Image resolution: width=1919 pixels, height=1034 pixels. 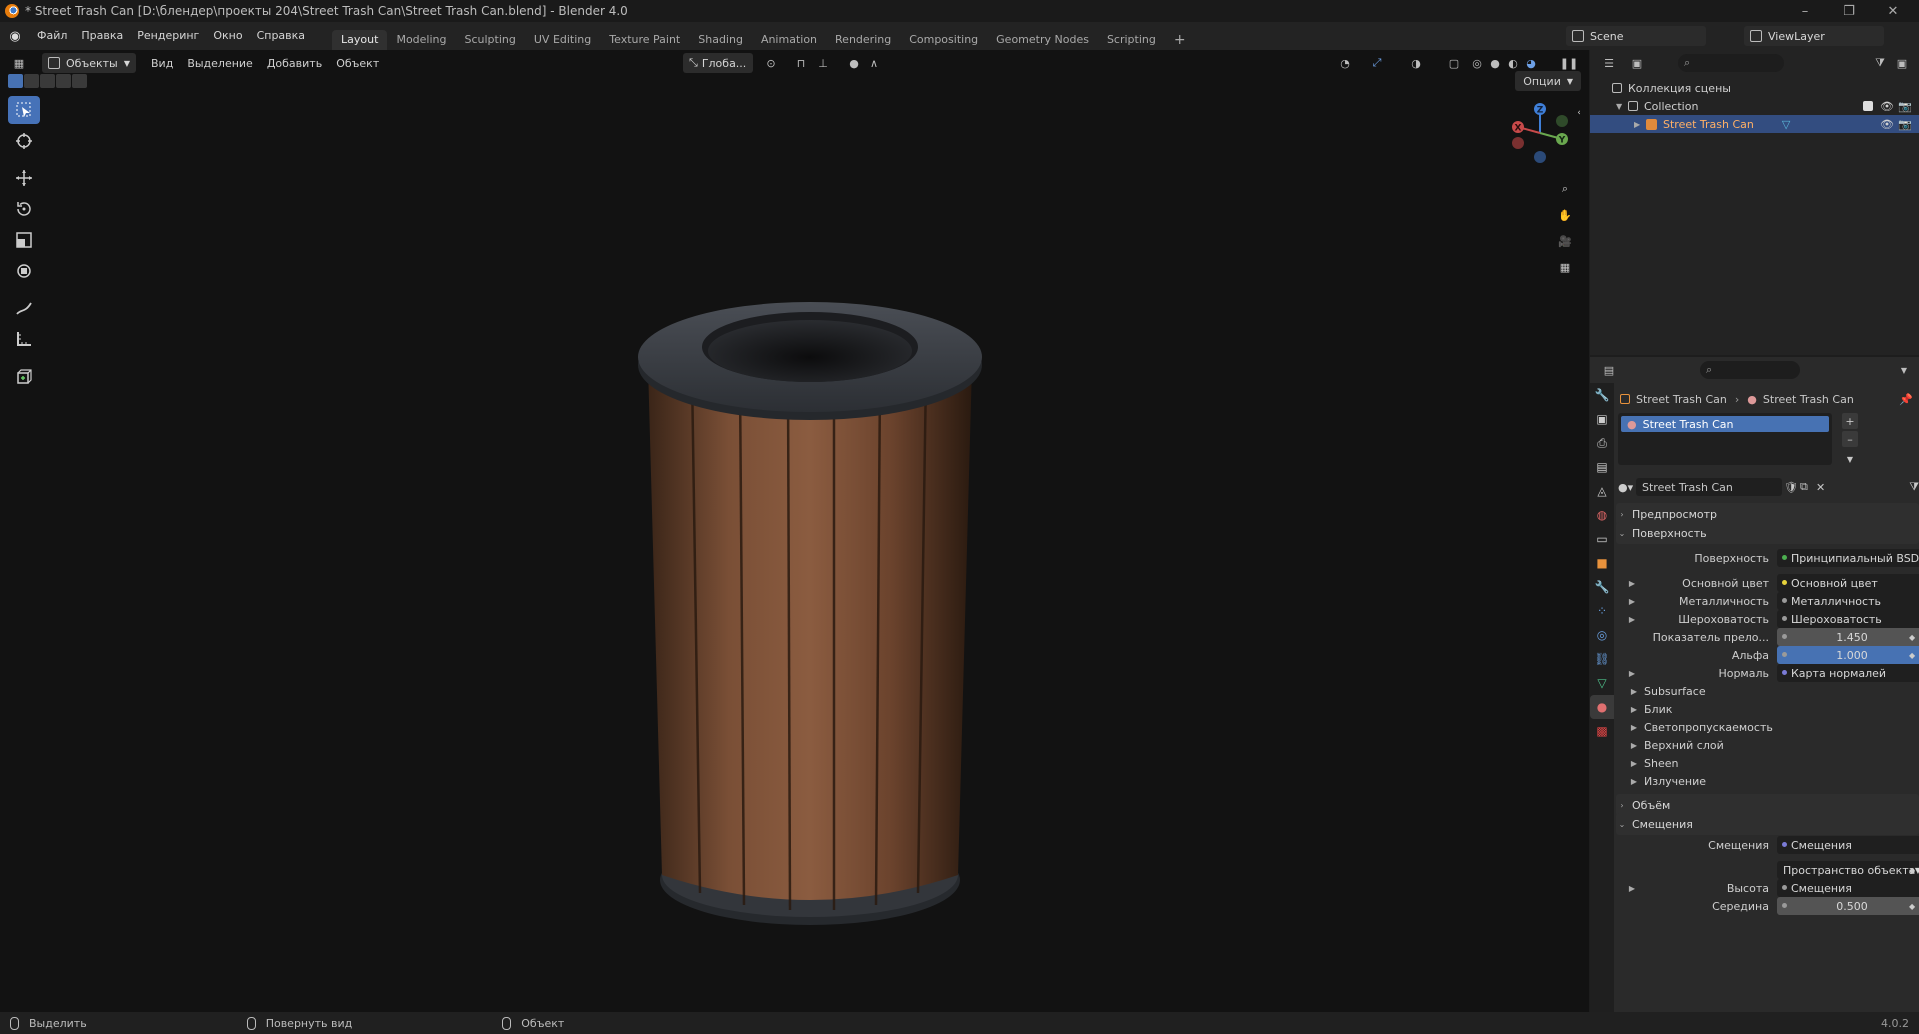 What do you see at coordinates (227, 36) in the screenshot?
I see `menu-window: Окно` at bounding box center [227, 36].